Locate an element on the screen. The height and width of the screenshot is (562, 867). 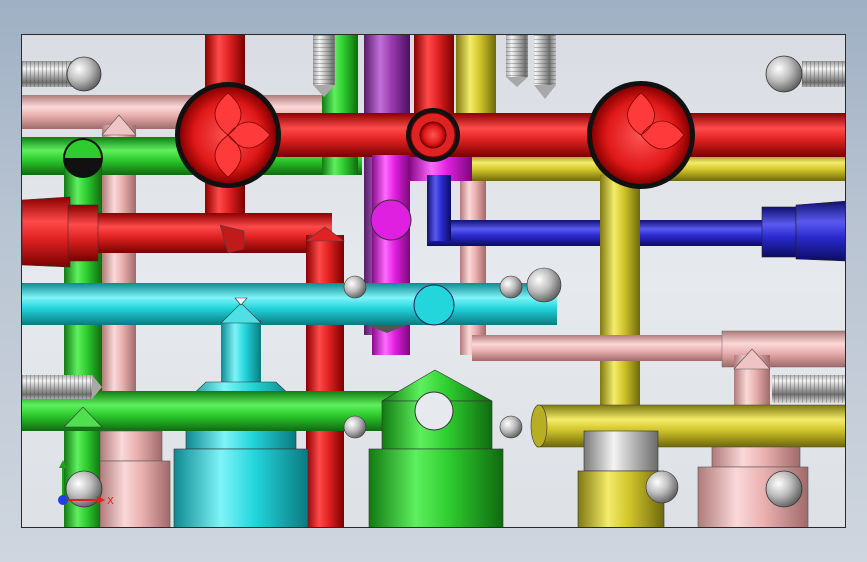
triad-z-origin is located at coordinates (63, 500).